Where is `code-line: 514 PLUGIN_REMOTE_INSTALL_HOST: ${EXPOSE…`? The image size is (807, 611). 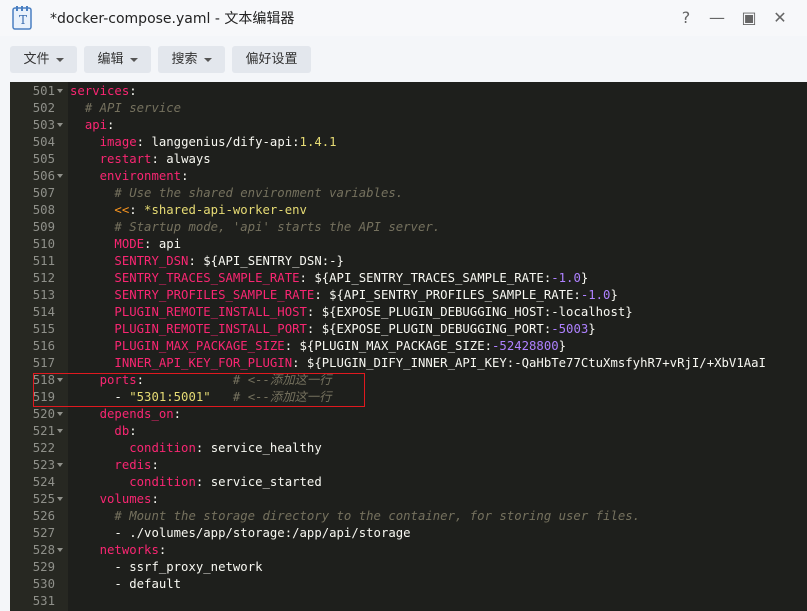 code-line: 514 PLUGIN_REMOTE_INSTALL_HOST: ${EXPOSE… is located at coordinates (408, 312).